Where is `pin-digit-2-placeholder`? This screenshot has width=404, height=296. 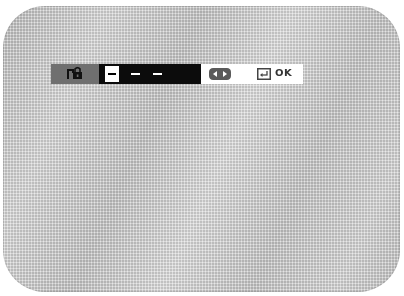 pin-digit-2-placeholder is located at coordinates (135, 74).